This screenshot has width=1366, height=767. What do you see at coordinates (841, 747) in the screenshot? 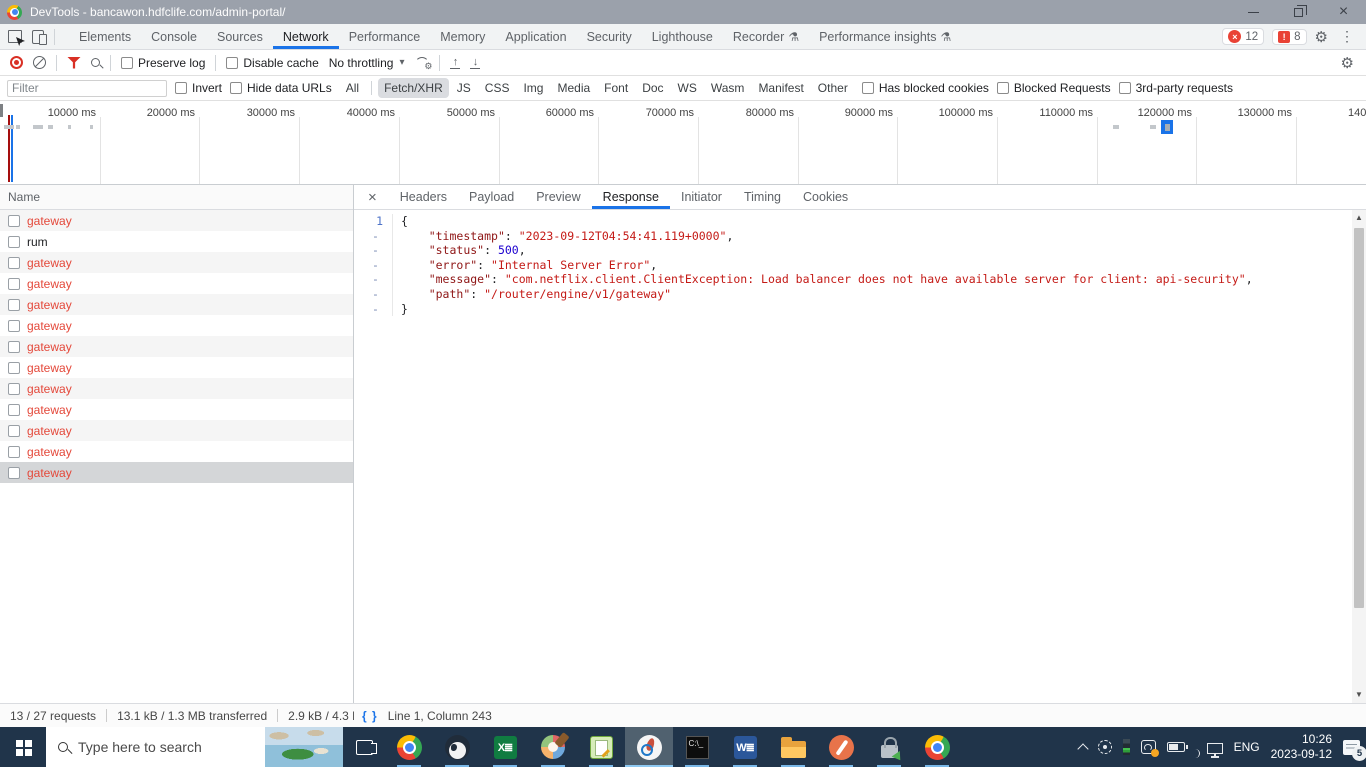
I see `taskbar-app-pen` at bounding box center [841, 747].